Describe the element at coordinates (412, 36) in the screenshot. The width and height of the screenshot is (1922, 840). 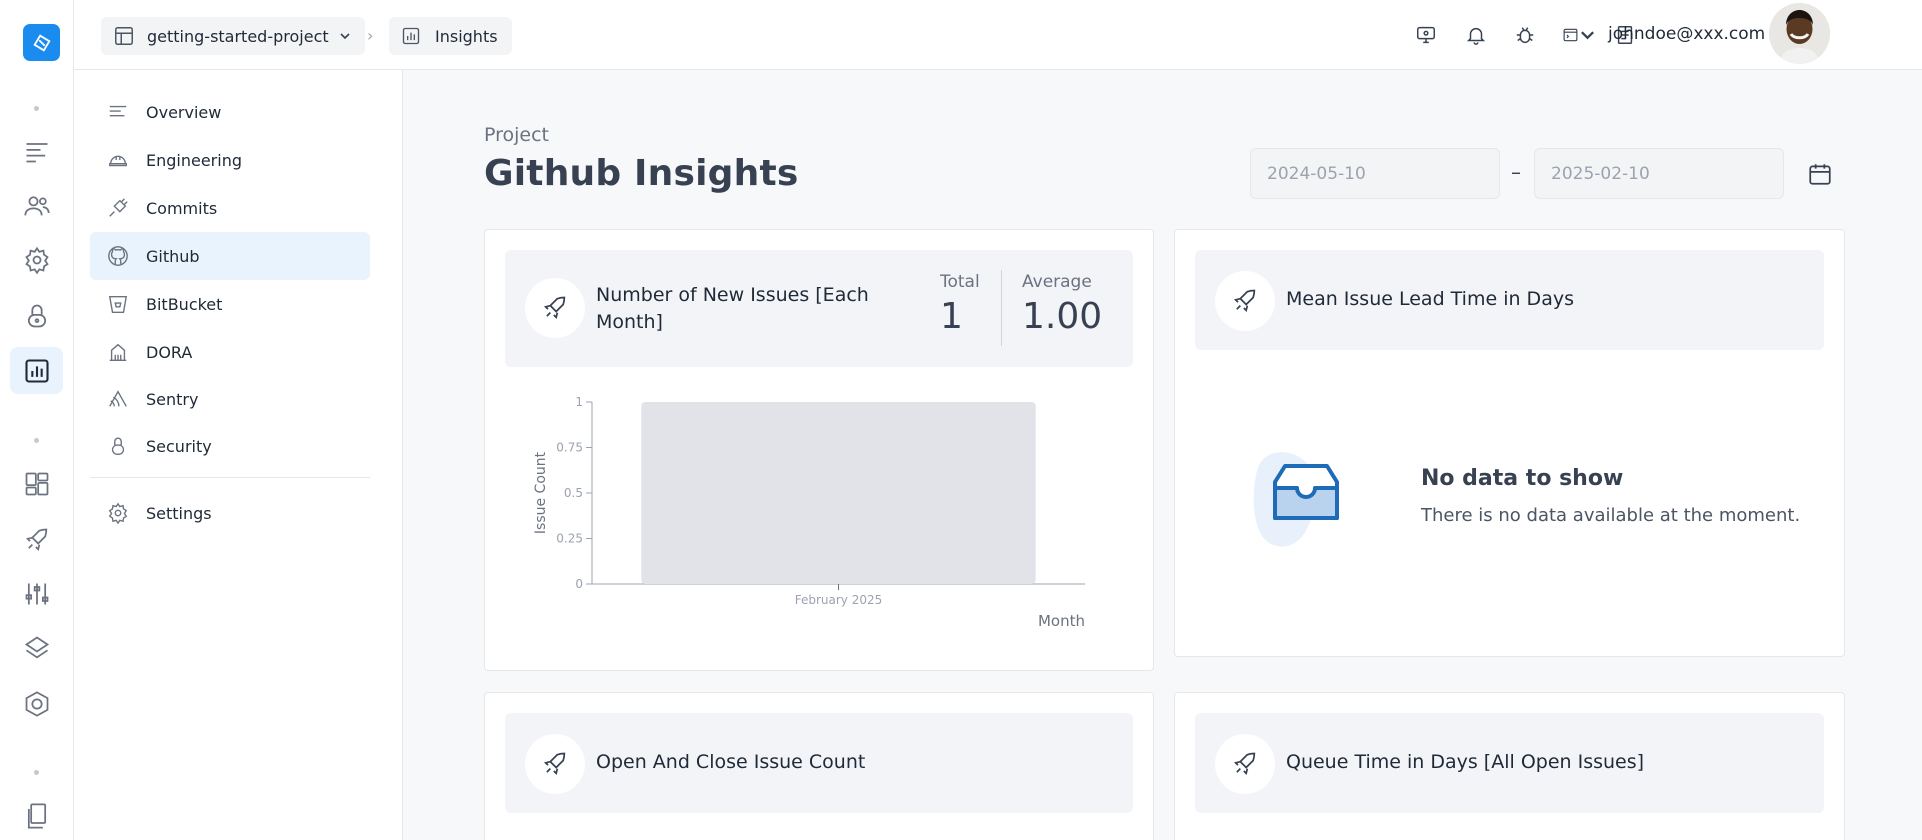
I see `bar-chart-icon` at that location.